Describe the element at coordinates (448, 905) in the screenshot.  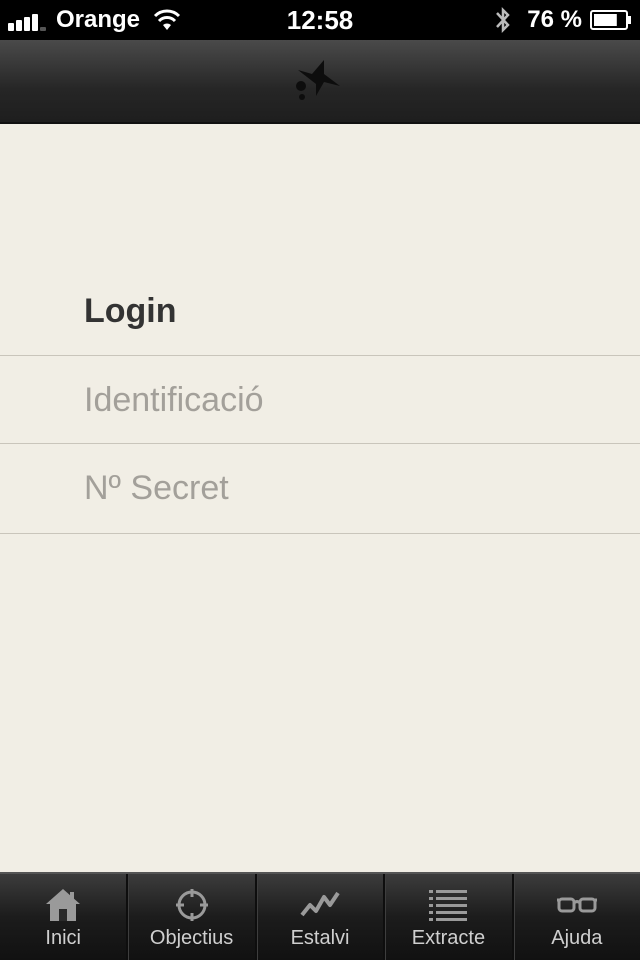
I see `list-icon` at that location.